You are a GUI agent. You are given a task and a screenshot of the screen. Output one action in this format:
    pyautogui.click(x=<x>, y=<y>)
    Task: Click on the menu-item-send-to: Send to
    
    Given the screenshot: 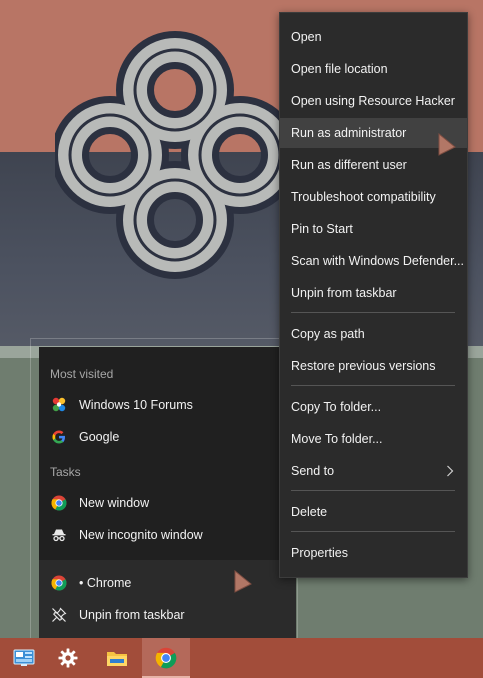 What is the action you would take?
    pyautogui.click(x=373, y=471)
    